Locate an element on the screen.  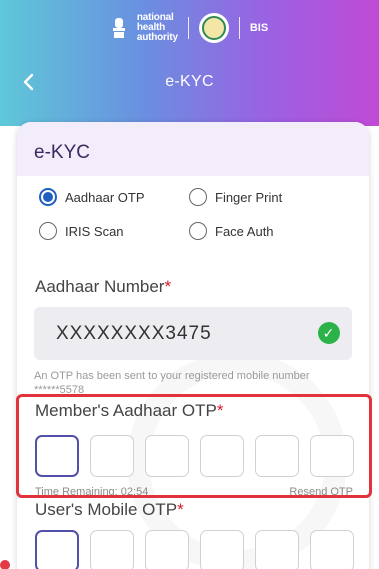
user-otp-inputs is located at coordinates (194, 549).